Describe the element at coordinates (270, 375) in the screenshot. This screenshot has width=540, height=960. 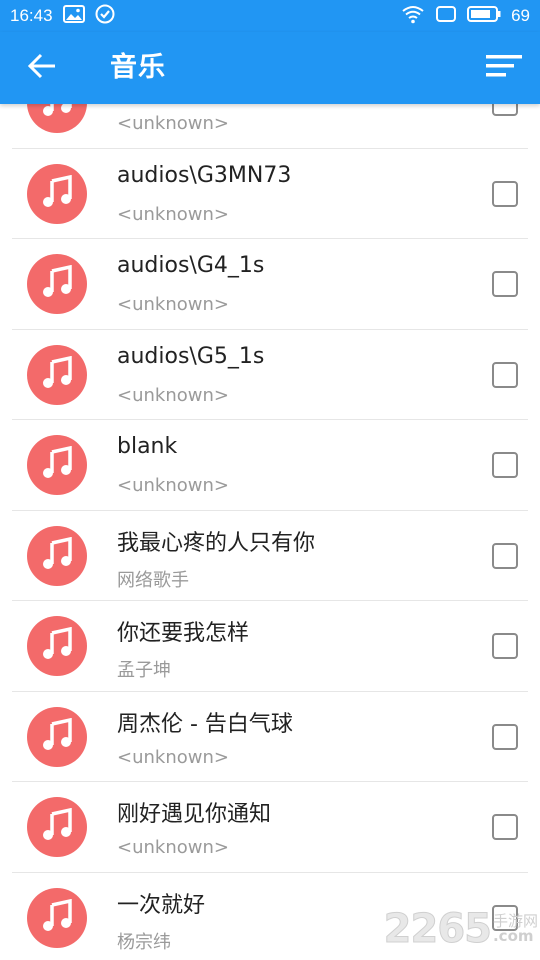
I see `song-row: audios\G5_1s <unknown>` at that location.